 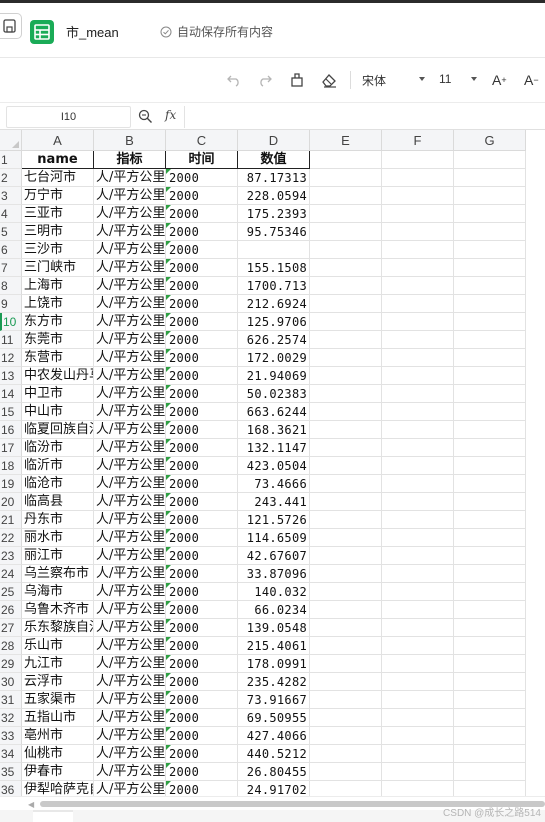 What do you see at coordinates (274, 592) in the screenshot?
I see `cell-value: 140.032` at bounding box center [274, 592].